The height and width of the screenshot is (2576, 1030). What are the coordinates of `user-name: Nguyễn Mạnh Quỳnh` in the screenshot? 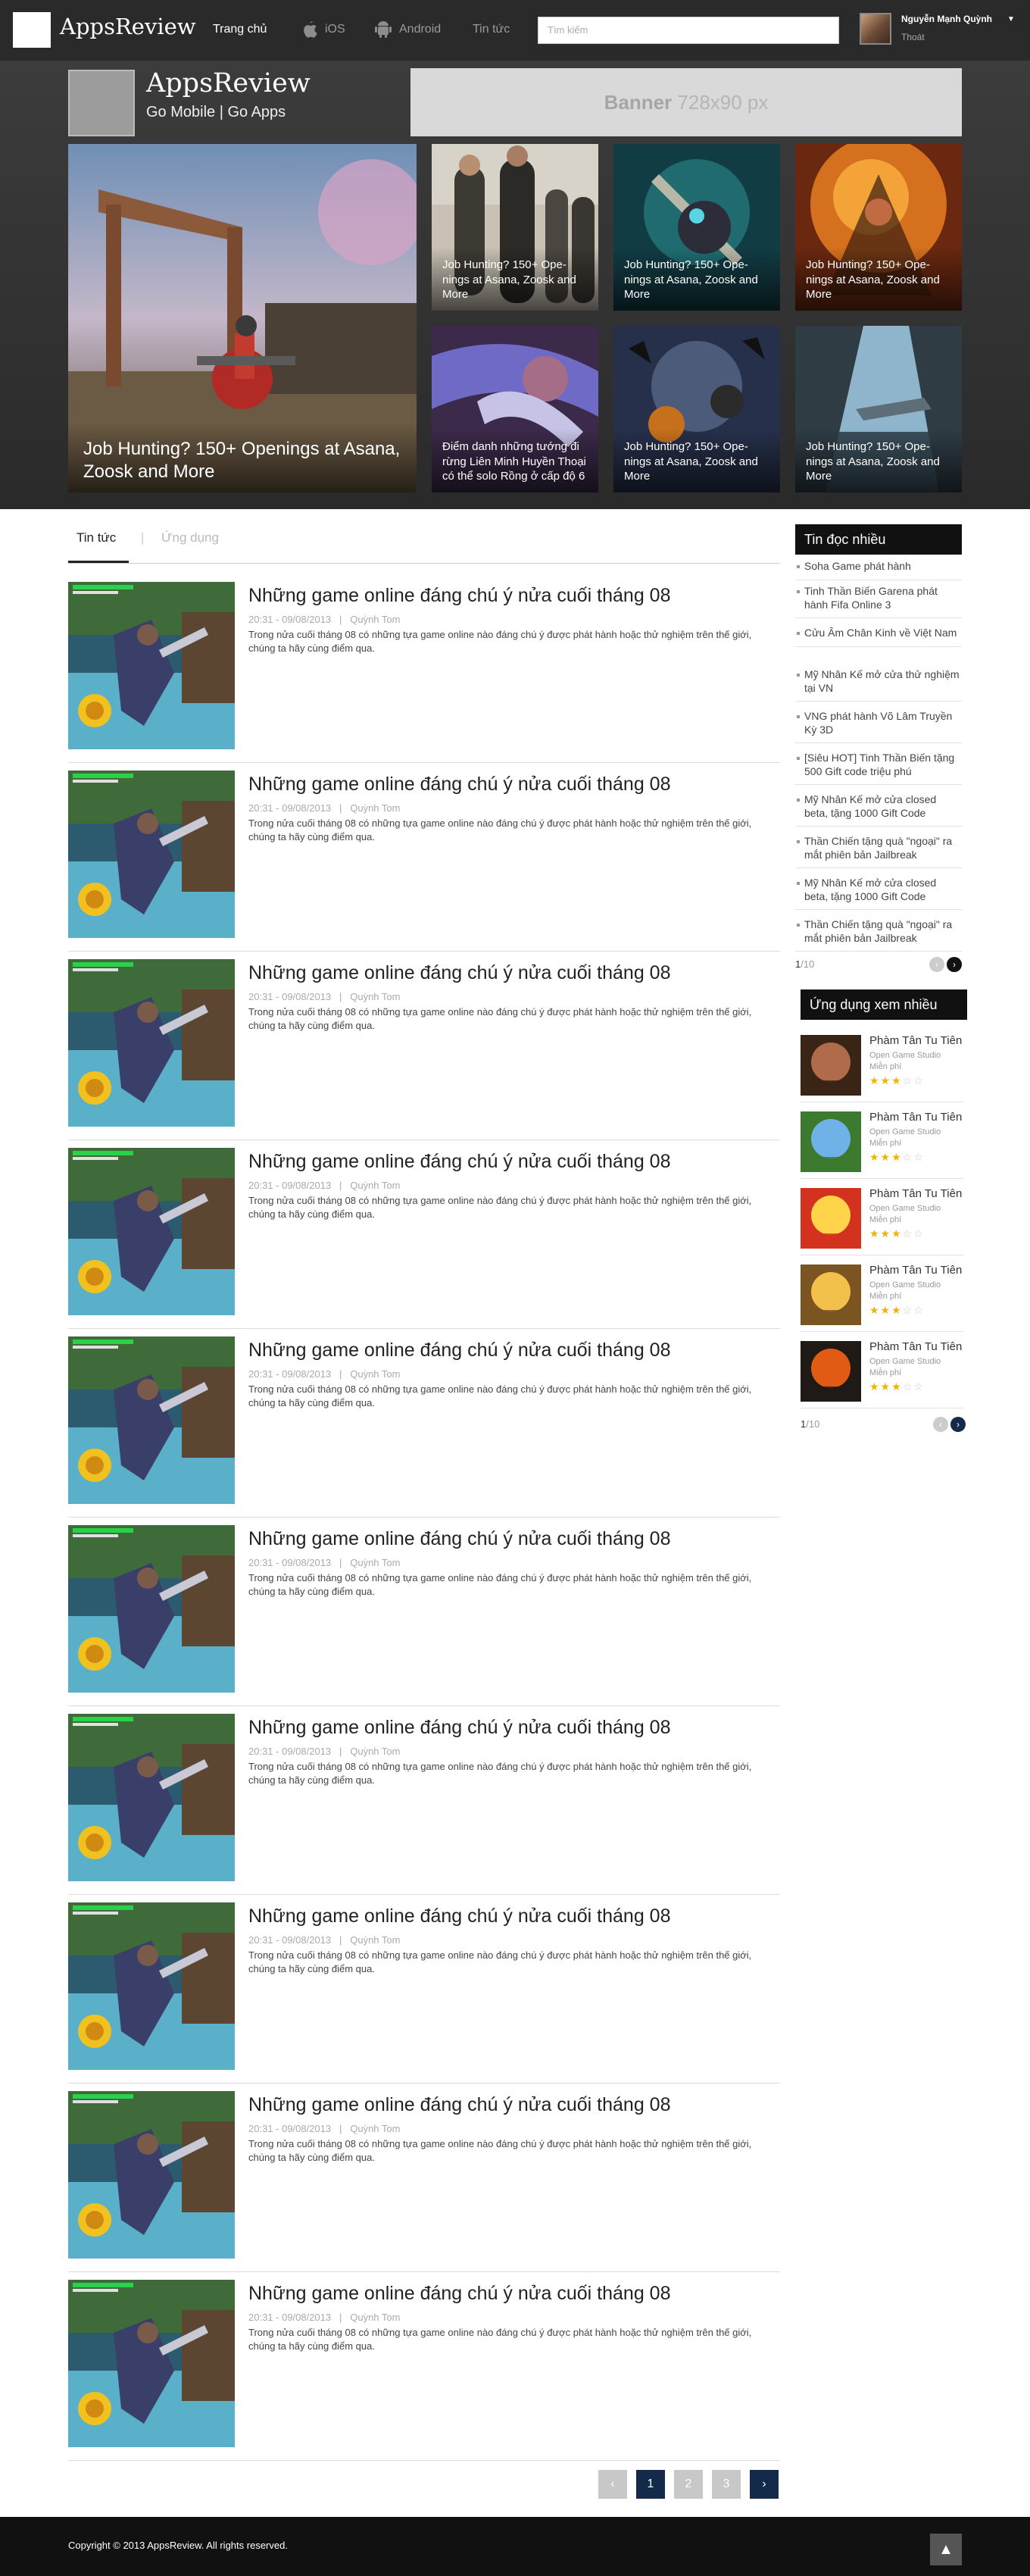 It's located at (947, 19).